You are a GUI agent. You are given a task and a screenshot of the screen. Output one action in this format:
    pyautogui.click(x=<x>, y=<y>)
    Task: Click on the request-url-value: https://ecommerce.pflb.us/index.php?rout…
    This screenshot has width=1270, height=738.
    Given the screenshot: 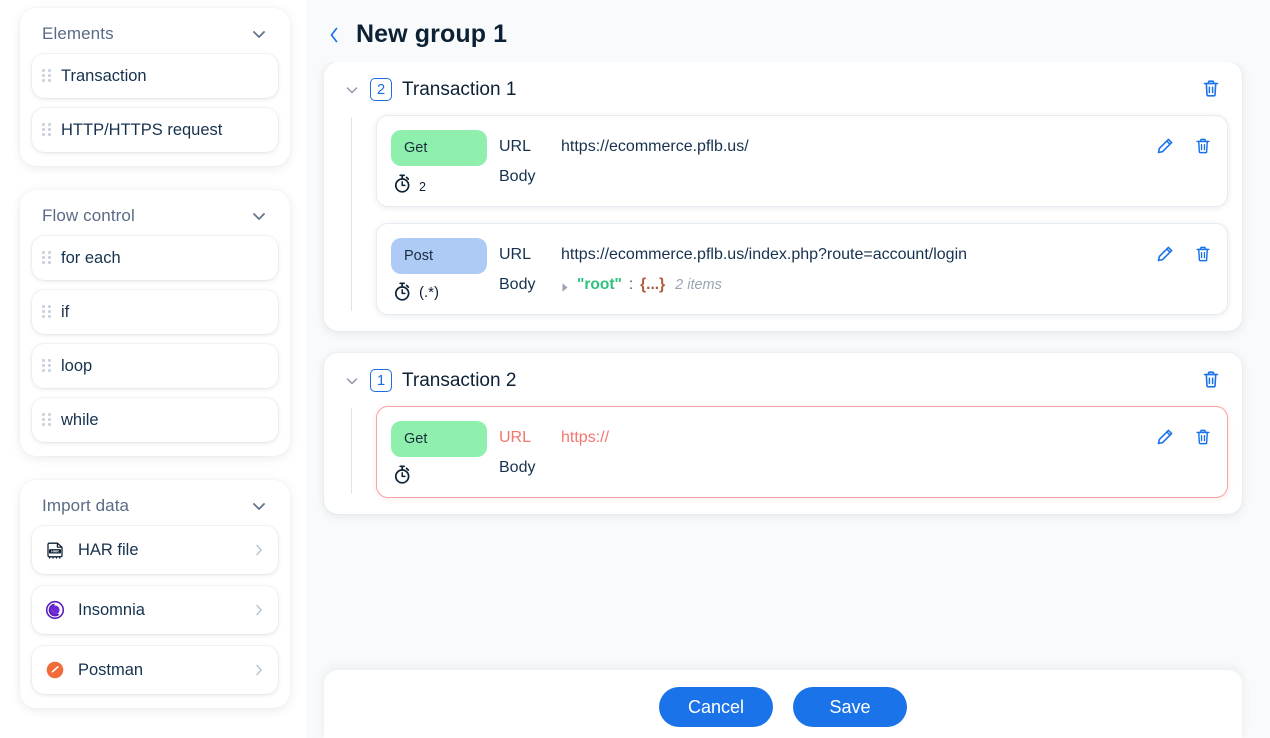 What is the action you would take?
    pyautogui.click(x=764, y=254)
    